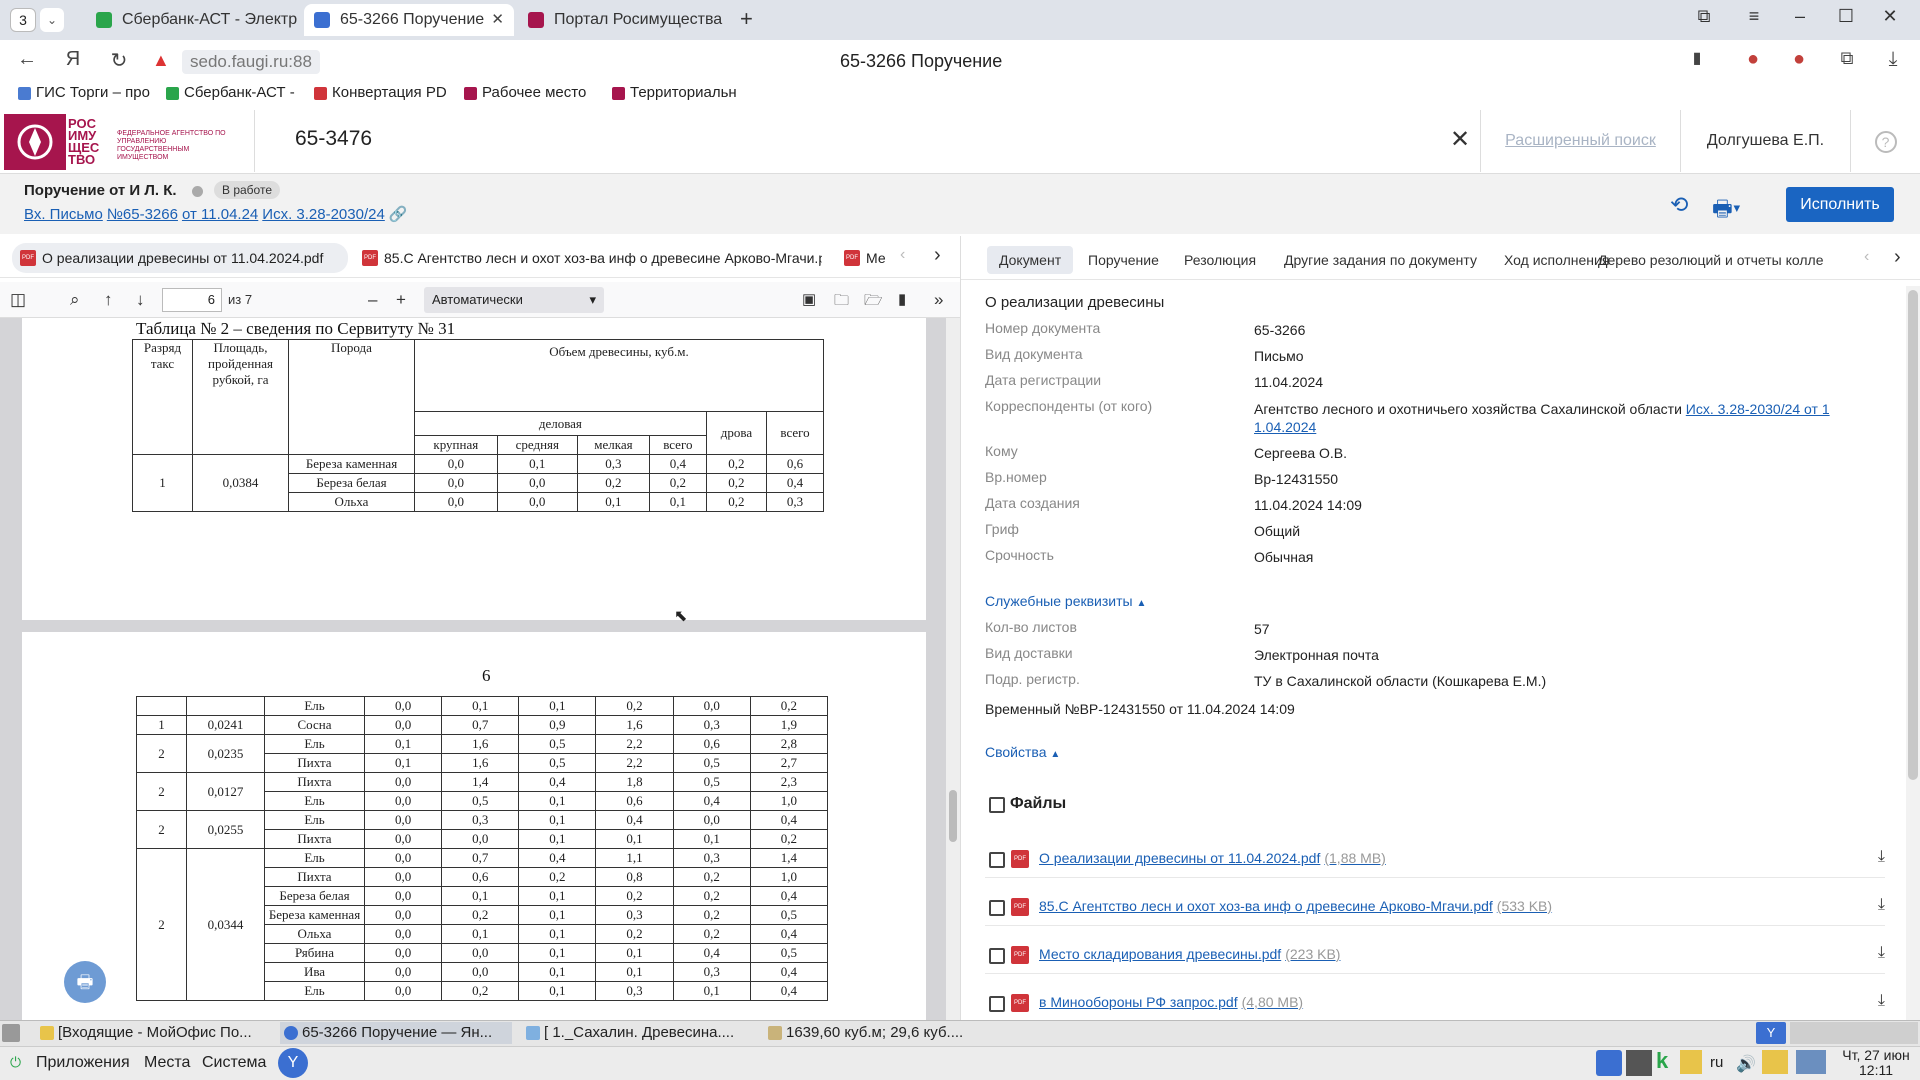 Image resolution: width=1920 pixels, height=1080 pixels. Describe the element at coordinates (1639, 1063) in the screenshot. I see `app-tray-icon` at that location.